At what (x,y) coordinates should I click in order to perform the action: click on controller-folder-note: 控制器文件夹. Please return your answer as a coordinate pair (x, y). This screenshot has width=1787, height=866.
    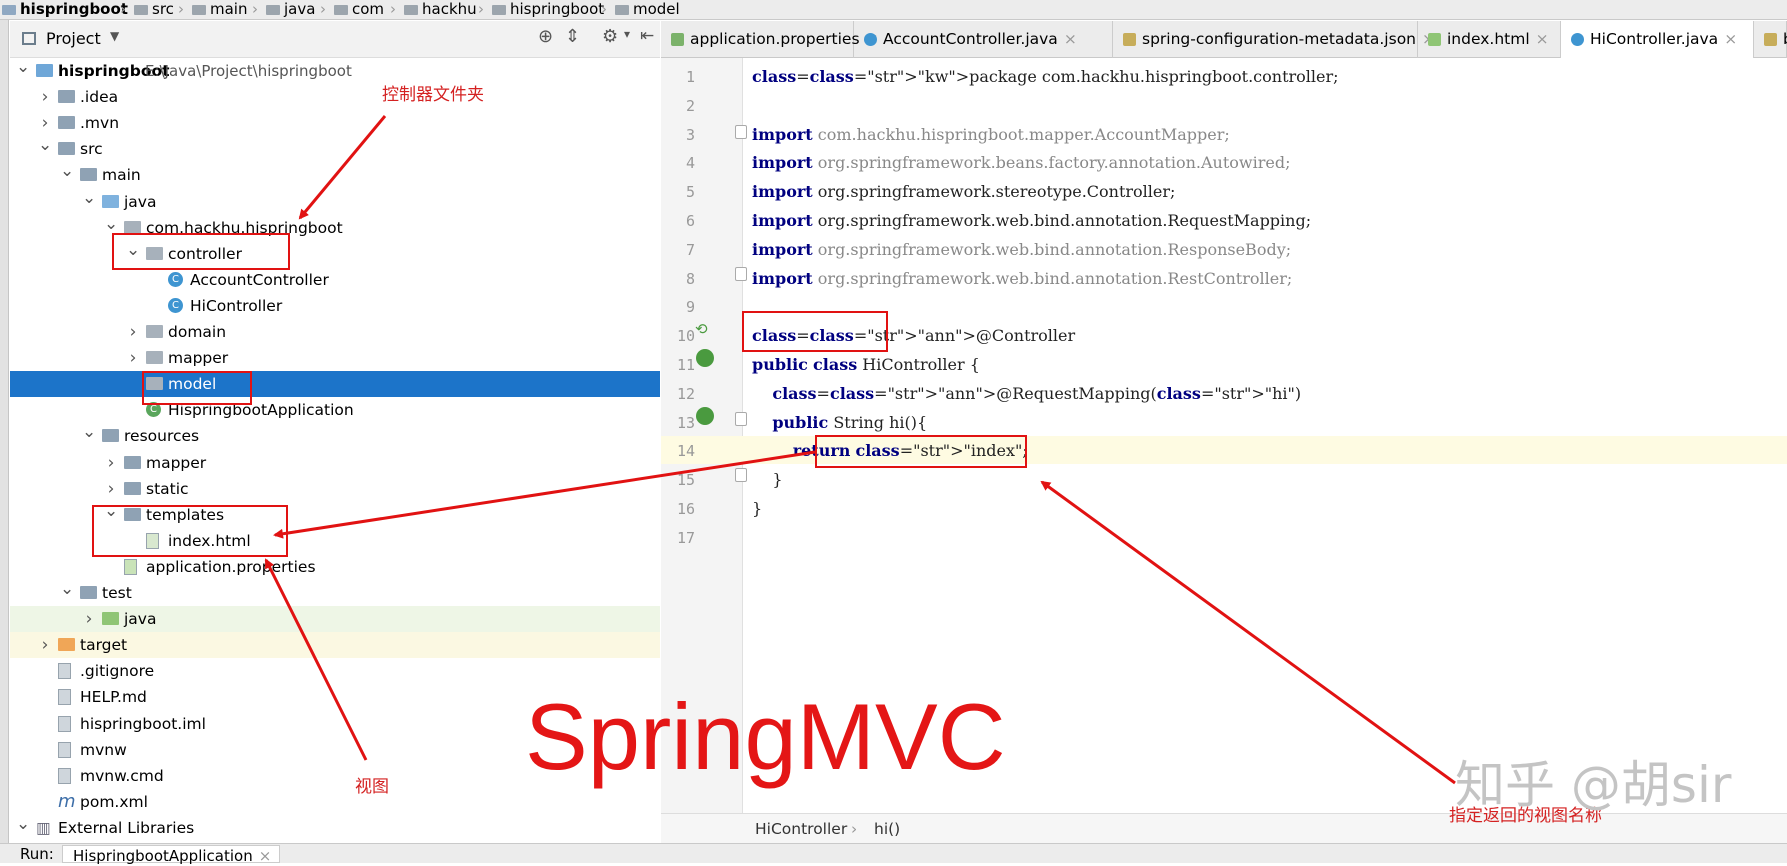
    Looking at the image, I should click on (433, 95).